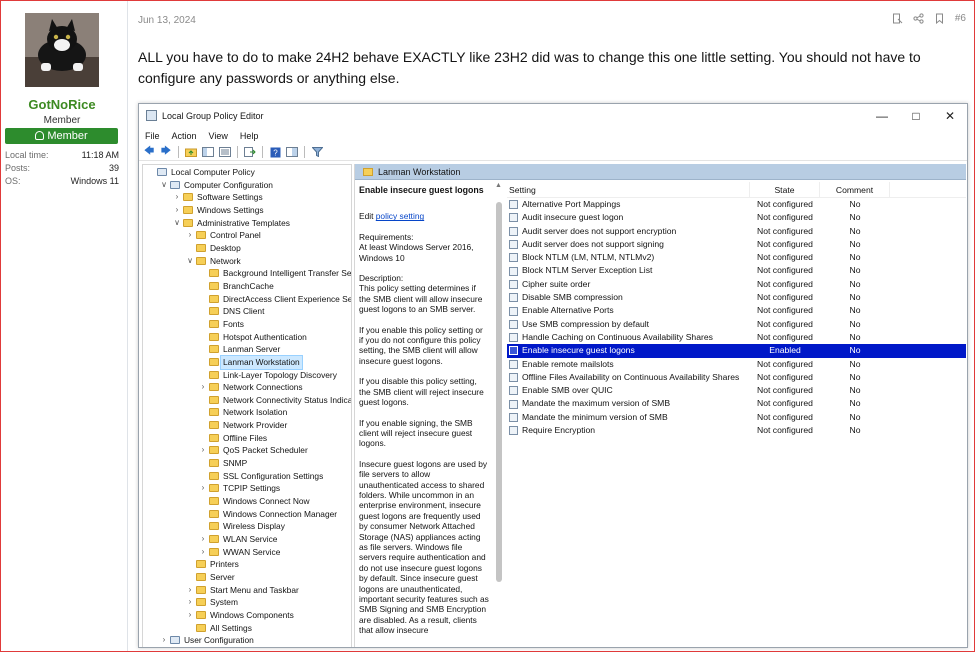 The image size is (975, 652). I want to click on policy-setting-link: policy setting, so click(400, 216).